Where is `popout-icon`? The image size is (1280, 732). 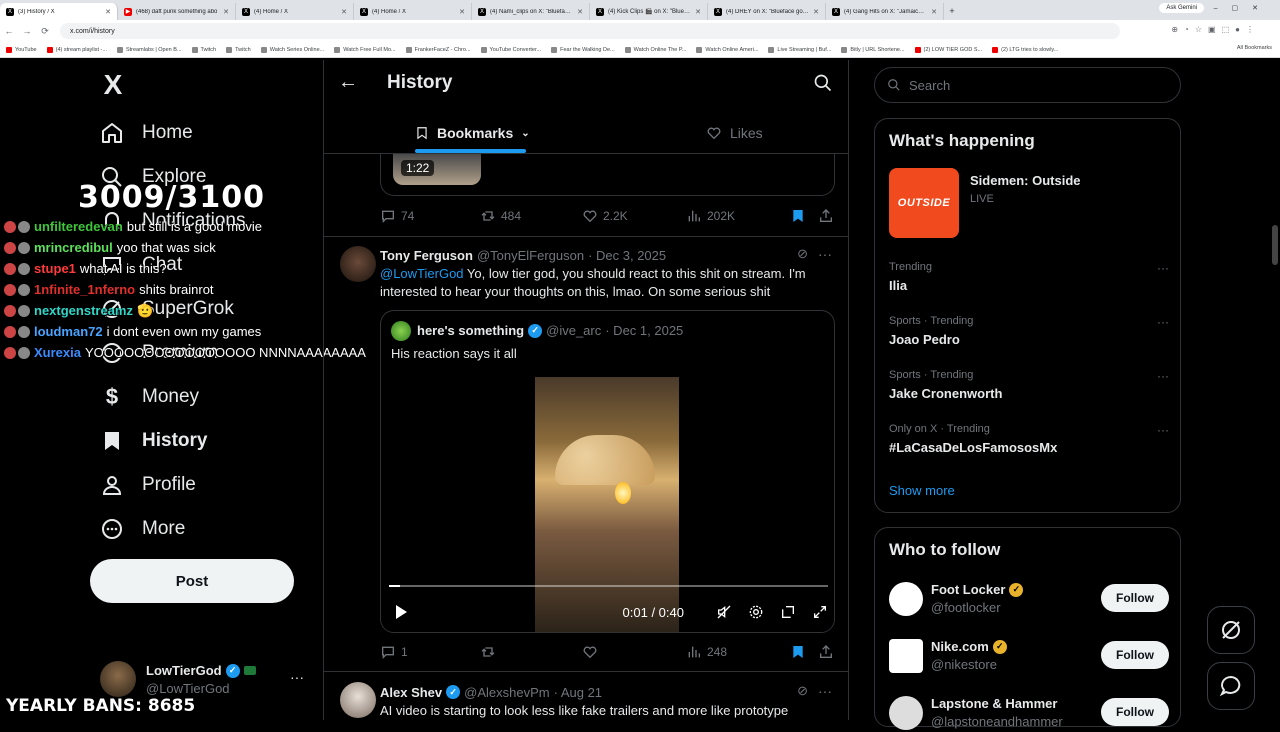 popout-icon is located at coordinates (788, 612).